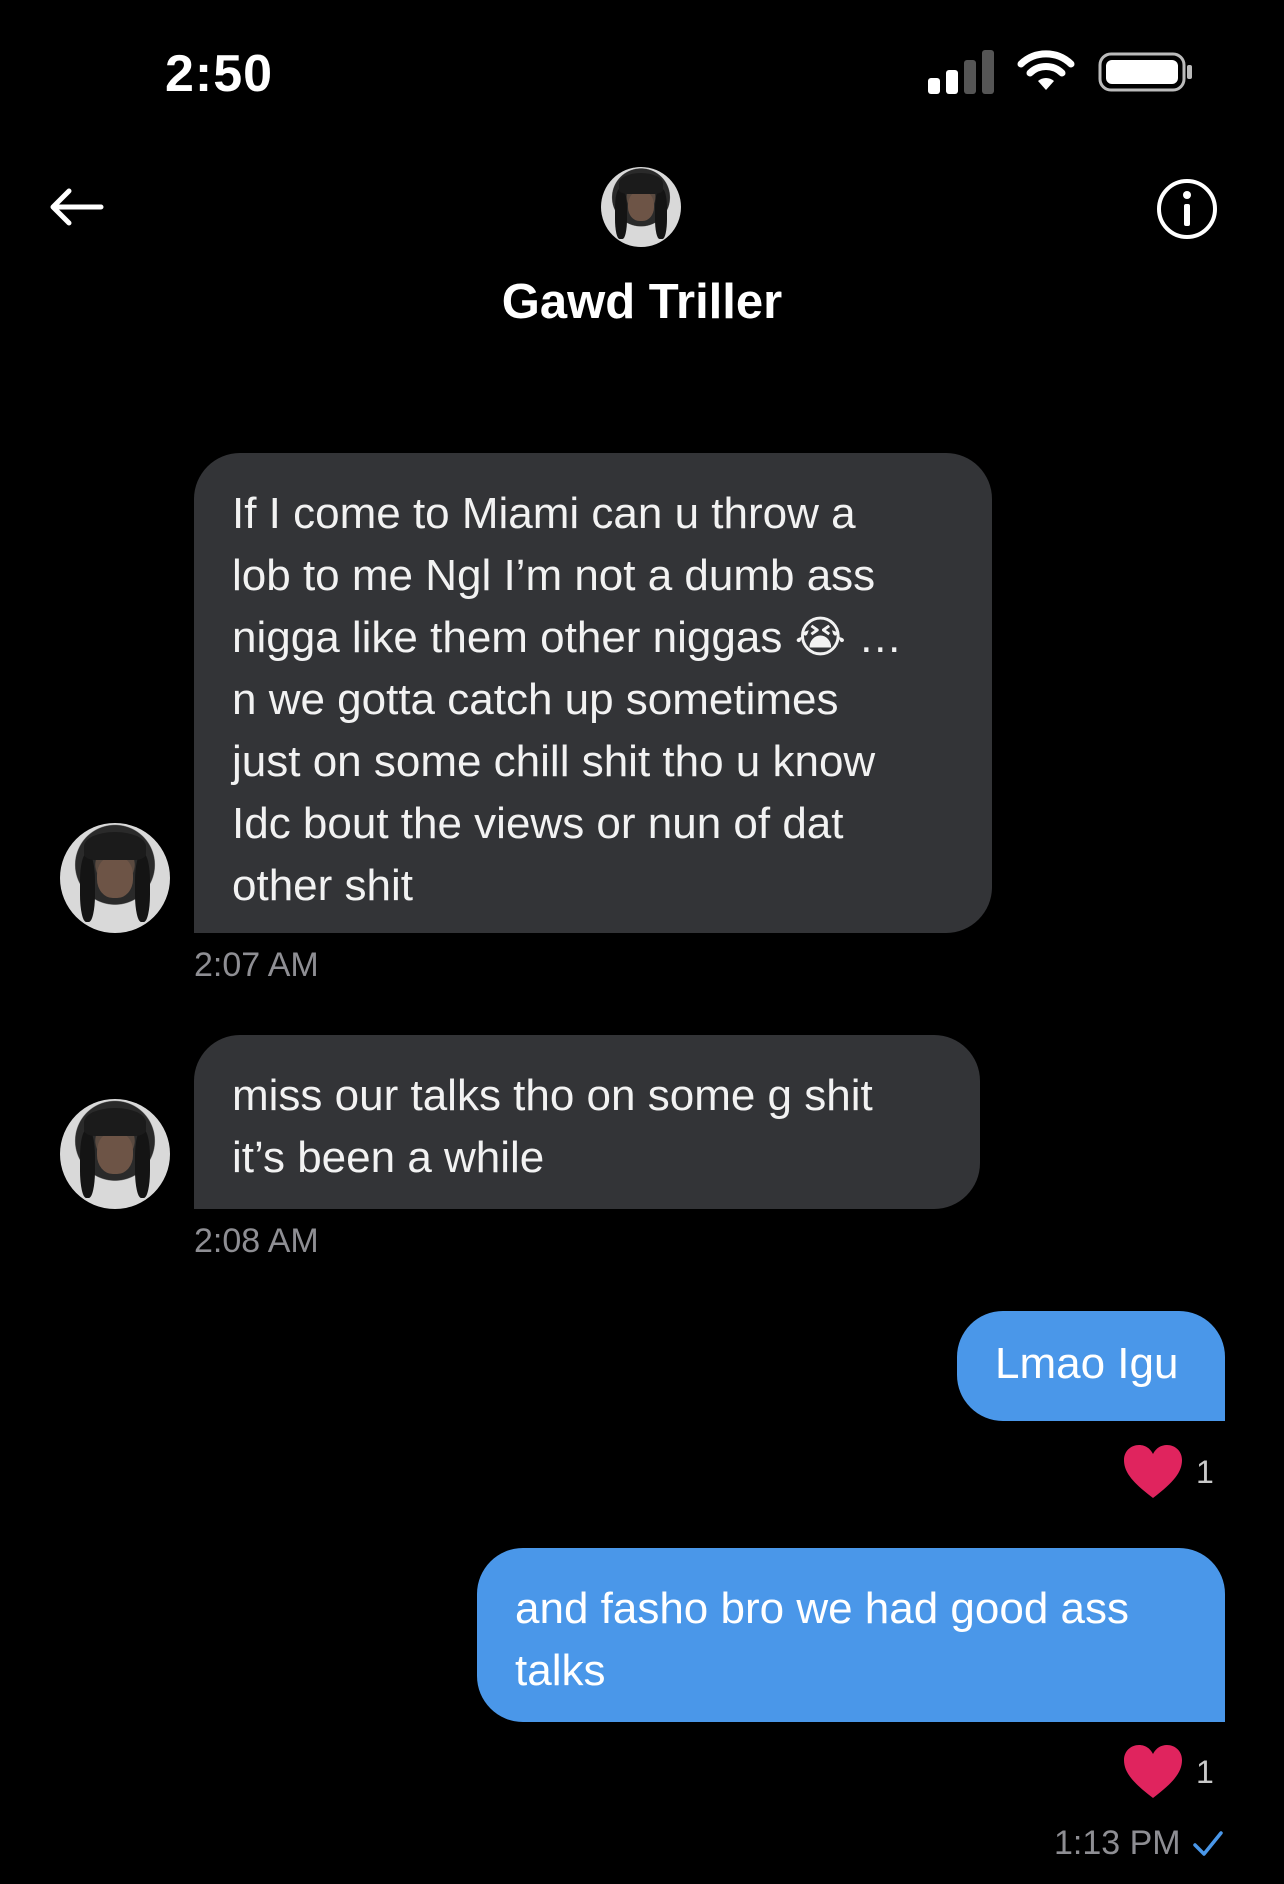 The height and width of the screenshot is (1884, 1284). I want to click on battery-icon, so click(1145, 72).